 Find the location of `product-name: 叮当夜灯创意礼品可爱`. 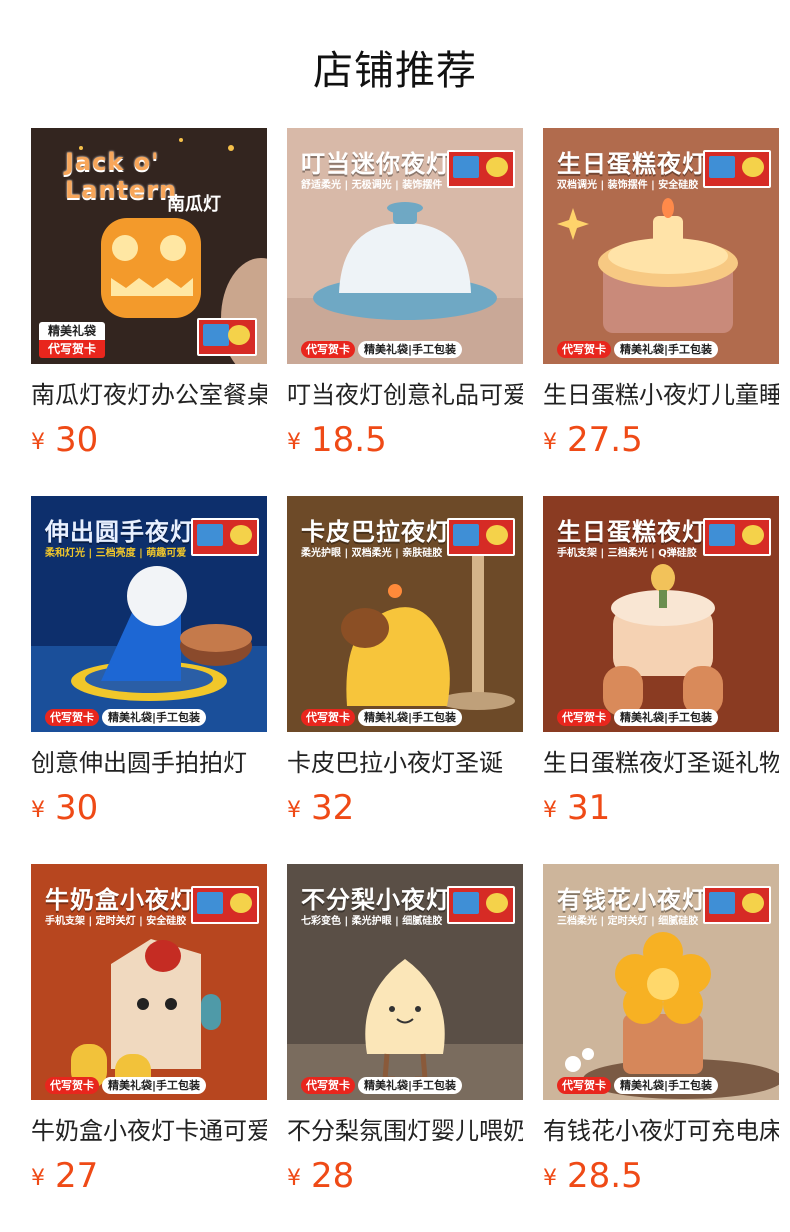

product-name: 叮当夜灯创意礼品可爱 is located at coordinates (405, 395).